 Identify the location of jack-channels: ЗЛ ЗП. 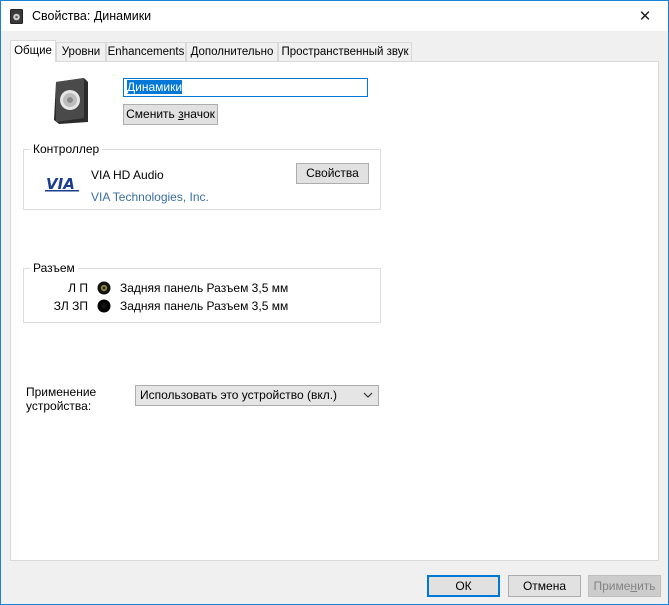
(70, 306).